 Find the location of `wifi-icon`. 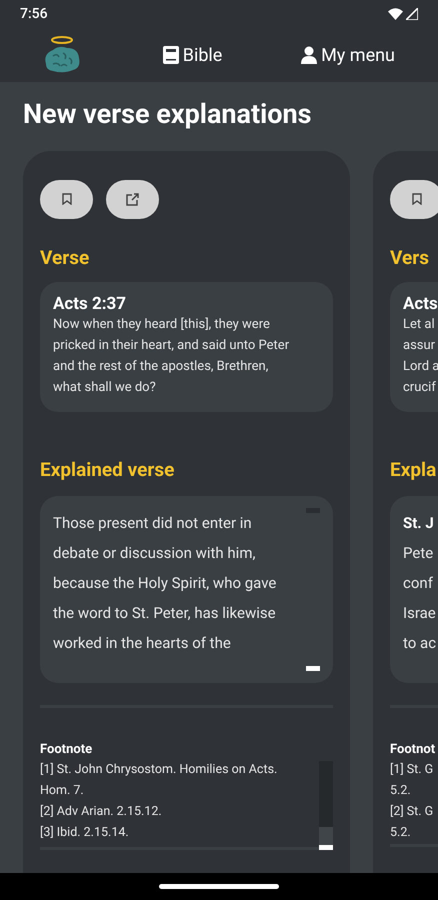

wifi-icon is located at coordinates (395, 14).